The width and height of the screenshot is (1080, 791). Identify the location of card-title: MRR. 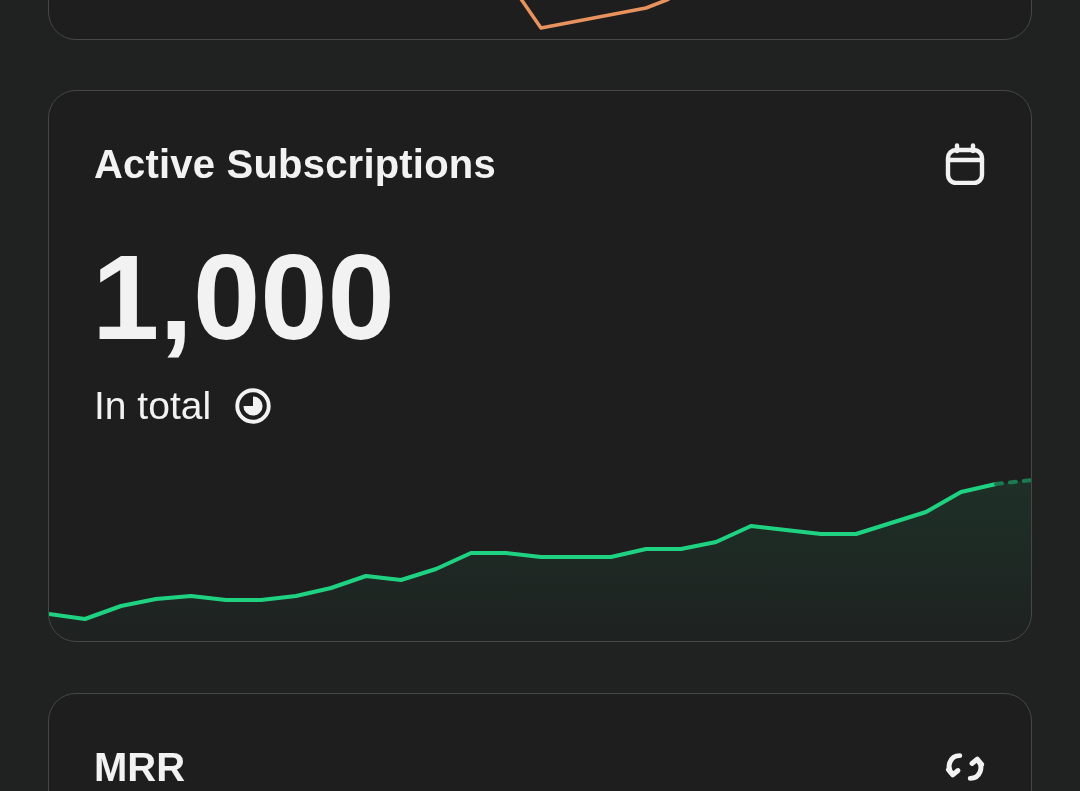
(140, 767).